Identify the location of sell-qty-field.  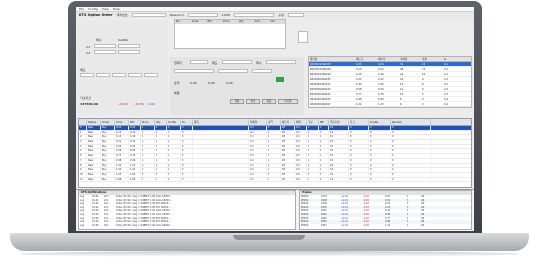
(87, 75).